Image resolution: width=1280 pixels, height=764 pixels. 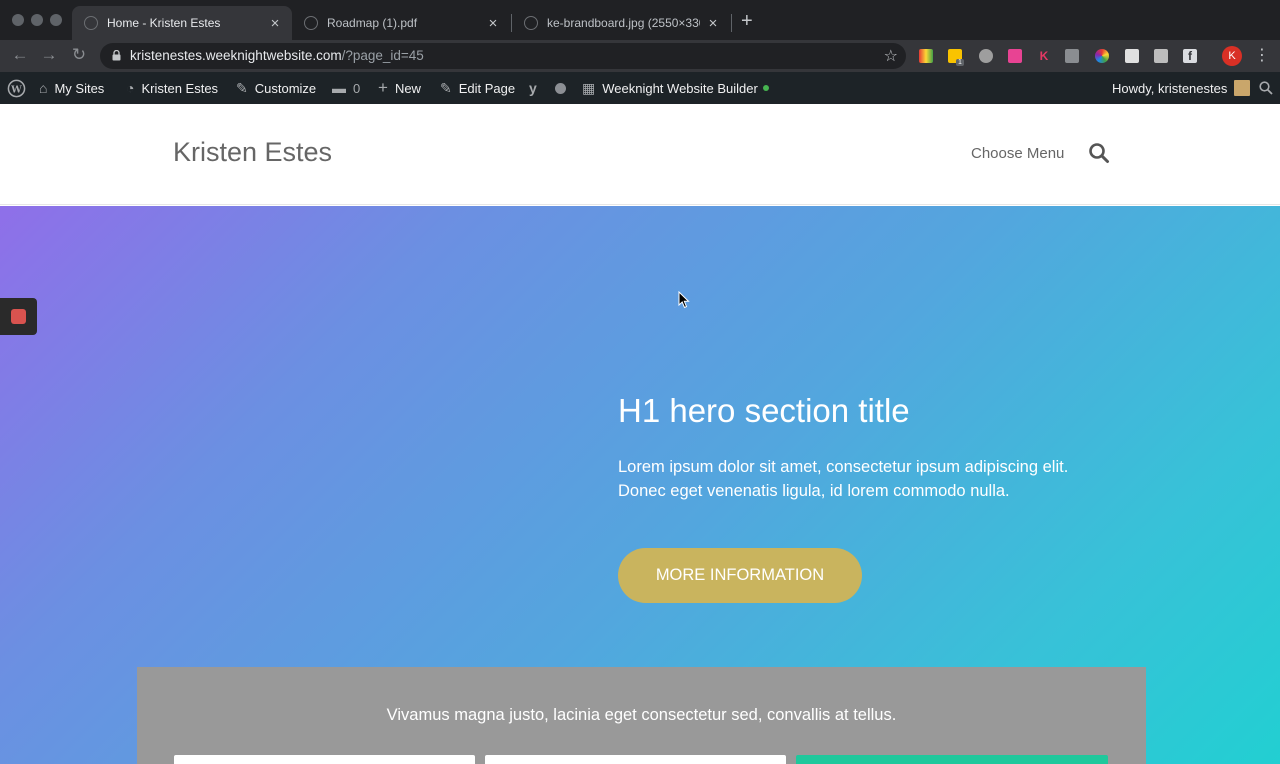 What do you see at coordinates (635, 759) in the screenshot?
I see `optin-email-field` at bounding box center [635, 759].